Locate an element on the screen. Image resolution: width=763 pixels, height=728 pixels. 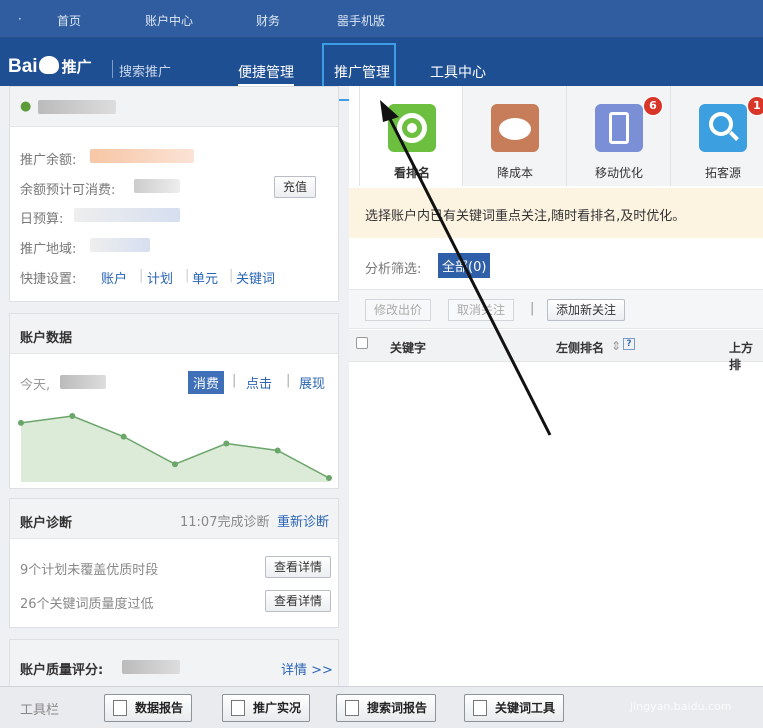
annotation-arrow is located at coordinates (466, 268).